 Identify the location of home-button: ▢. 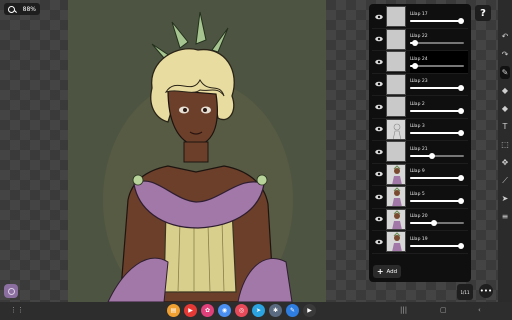
(443, 310).